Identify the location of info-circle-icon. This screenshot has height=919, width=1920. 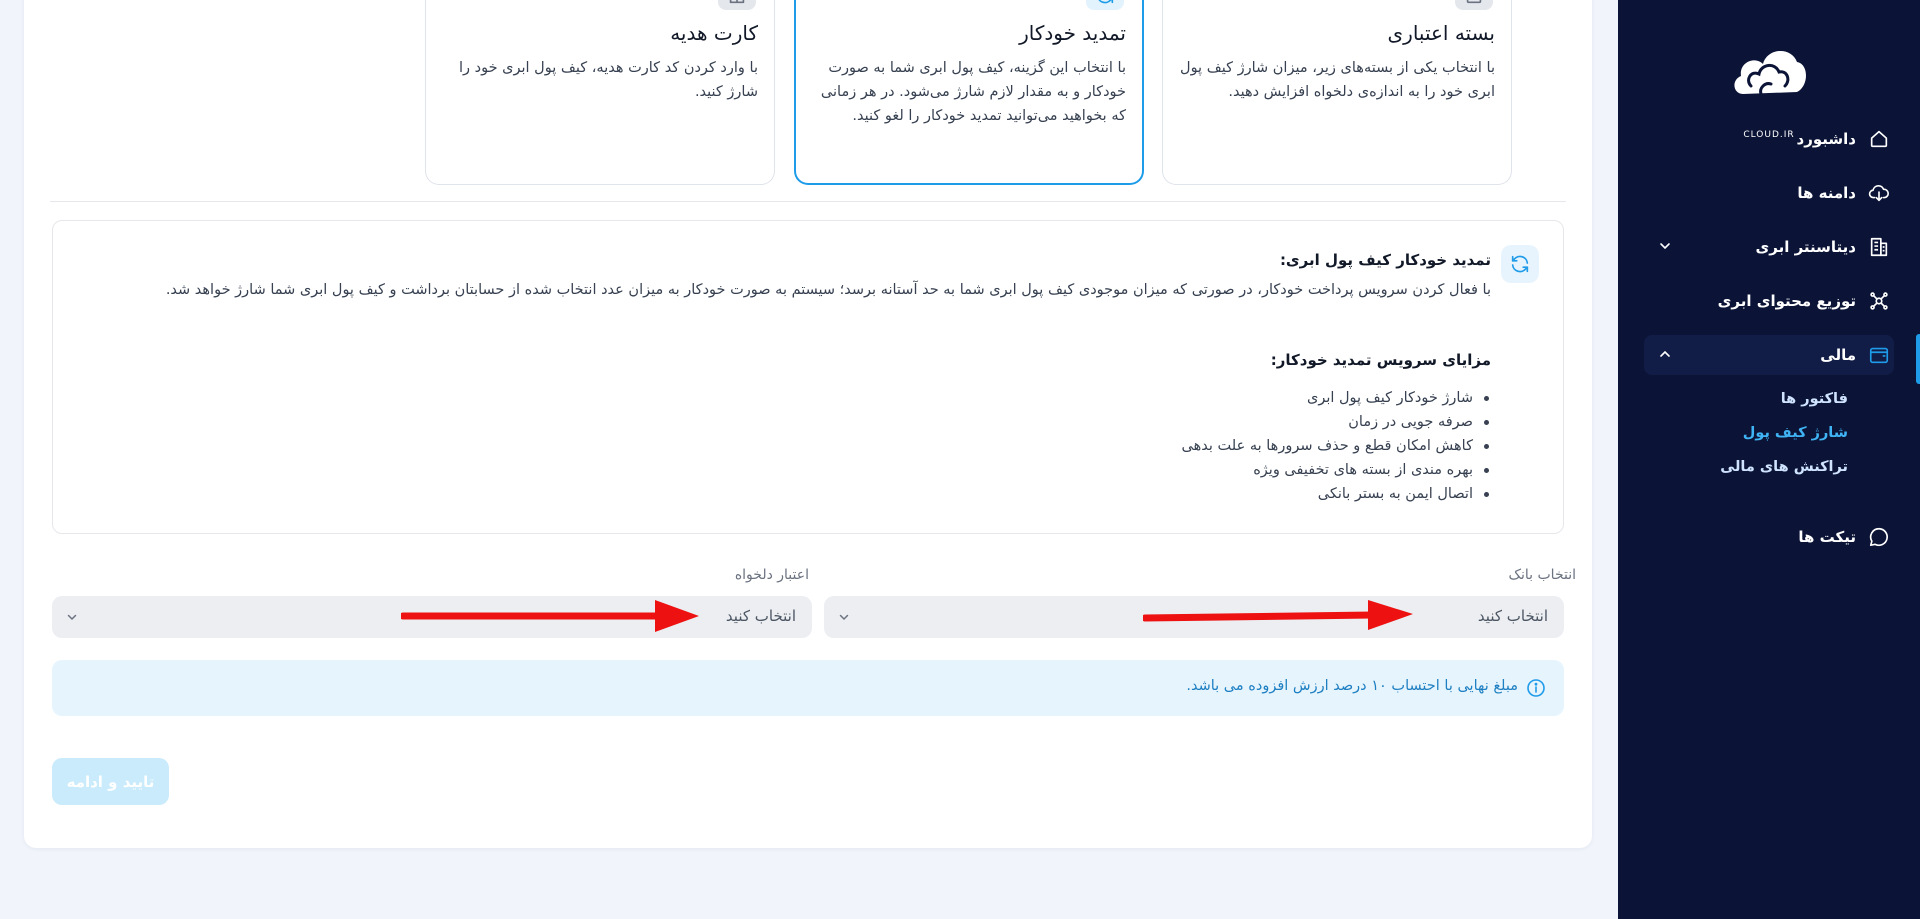
(1536, 688).